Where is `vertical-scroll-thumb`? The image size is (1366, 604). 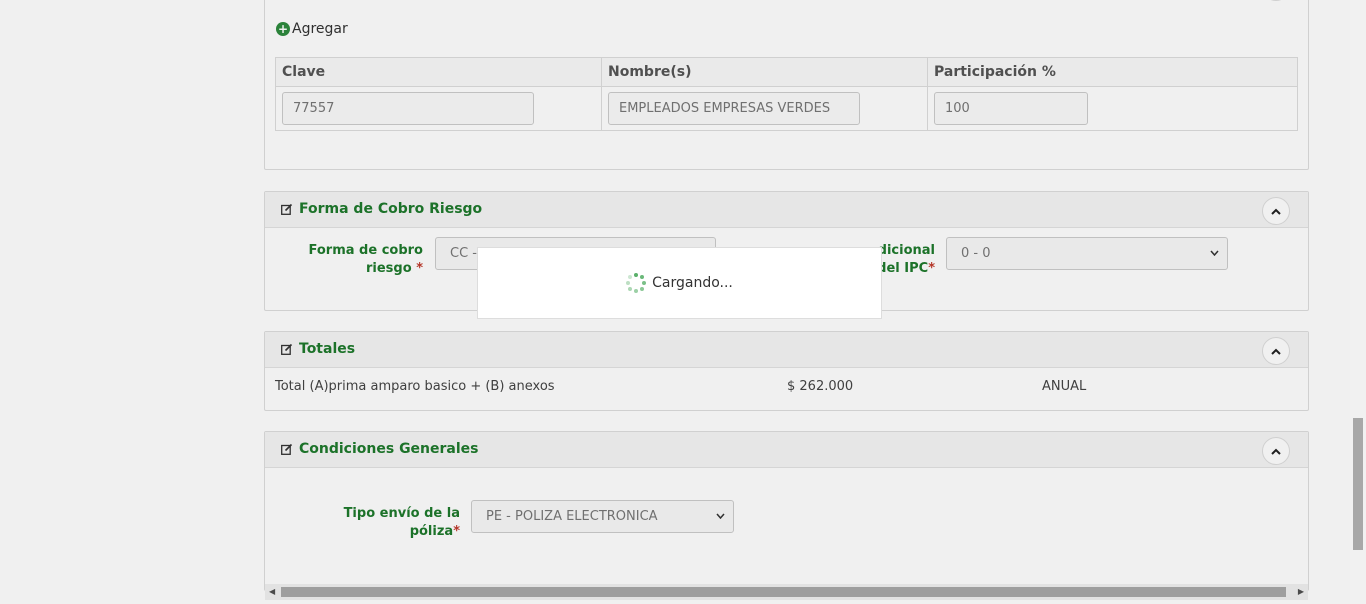 vertical-scroll-thumb is located at coordinates (1358, 484).